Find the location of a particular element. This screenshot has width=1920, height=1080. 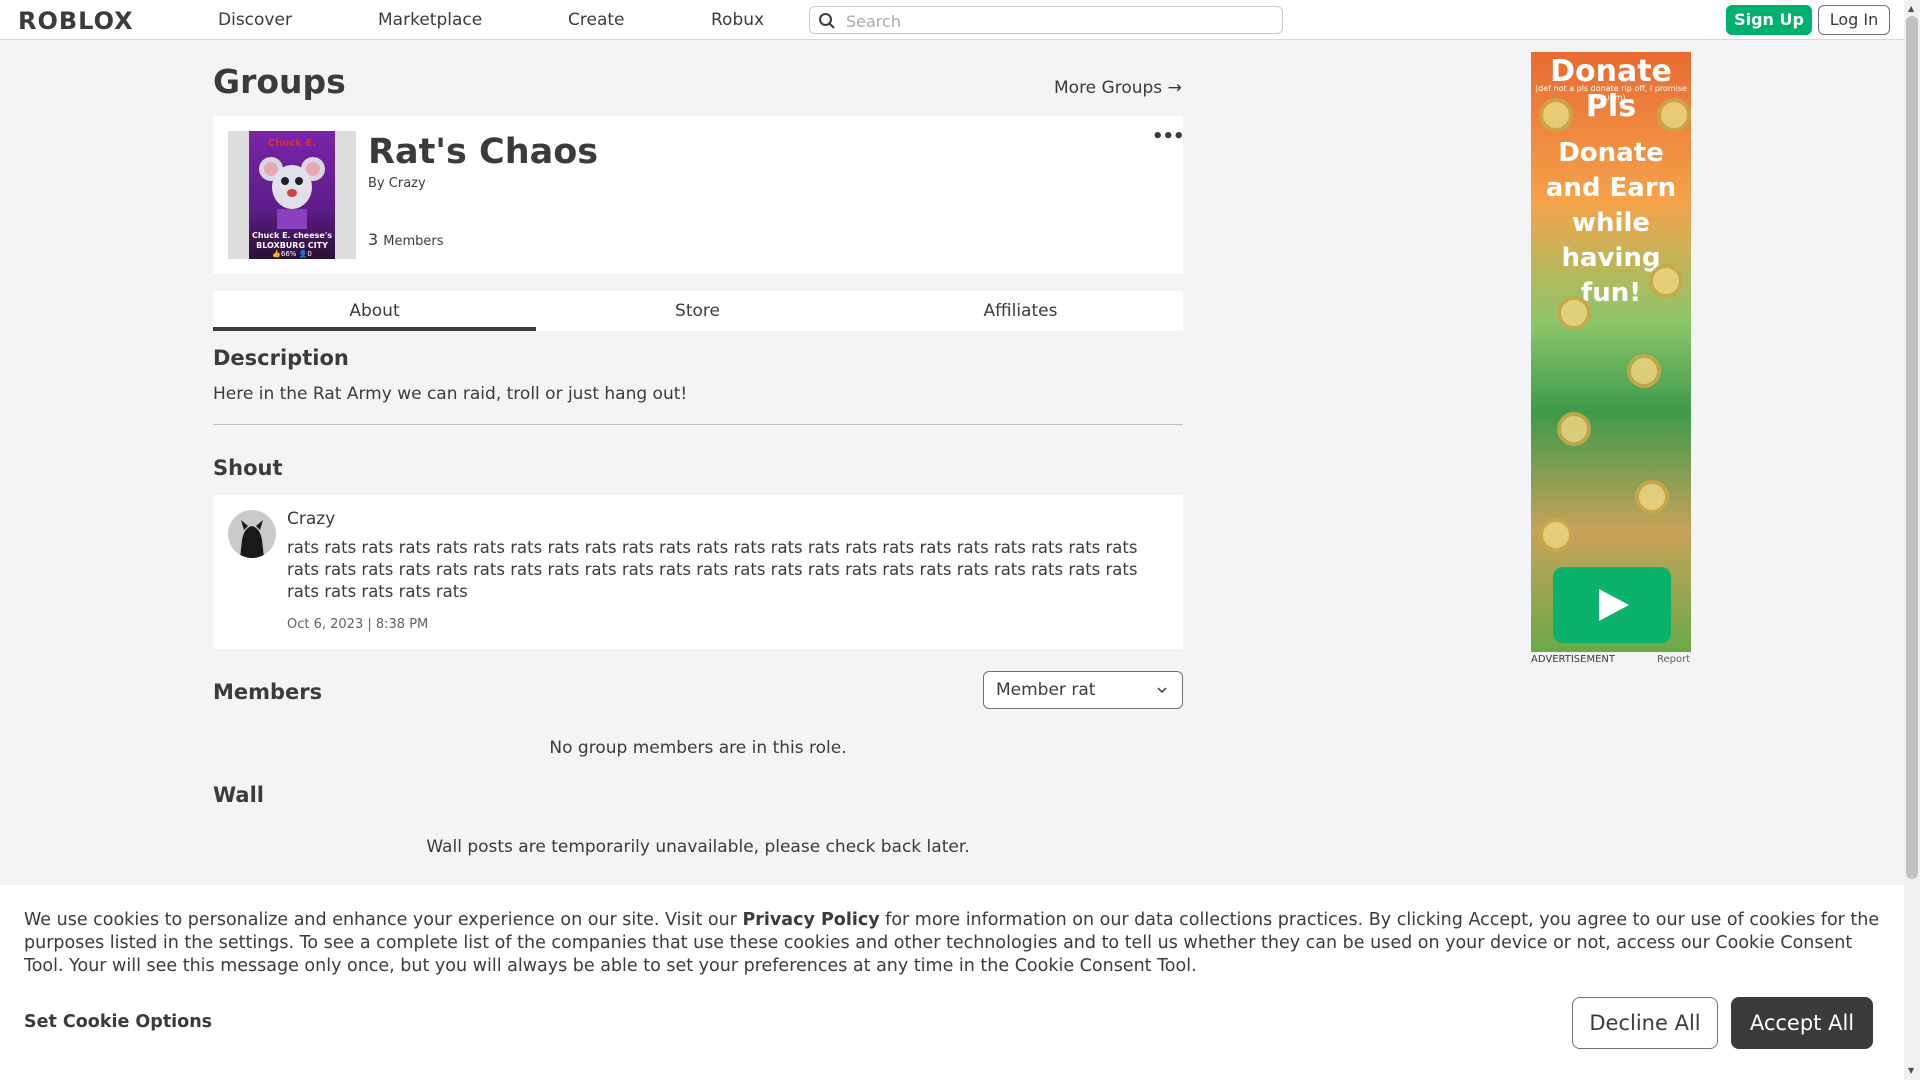

member-count-label: Members is located at coordinates (413, 241).